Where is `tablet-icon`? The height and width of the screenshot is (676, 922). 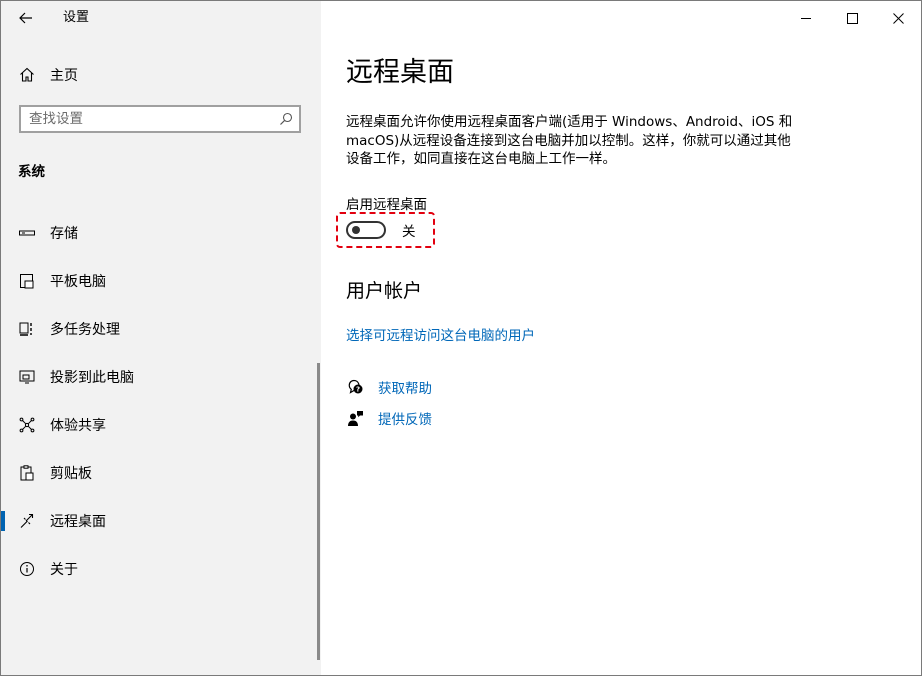
tablet-icon is located at coordinates (27, 281).